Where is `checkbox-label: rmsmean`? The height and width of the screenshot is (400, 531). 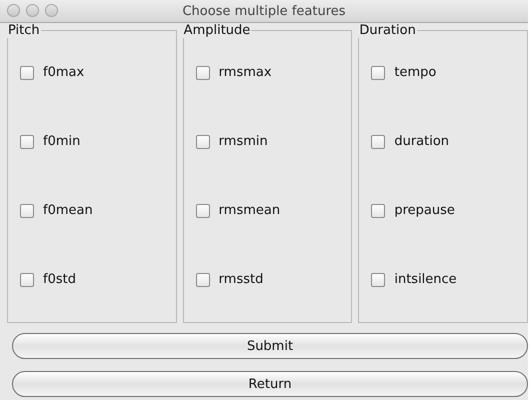 checkbox-label: rmsmean is located at coordinates (249, 210).